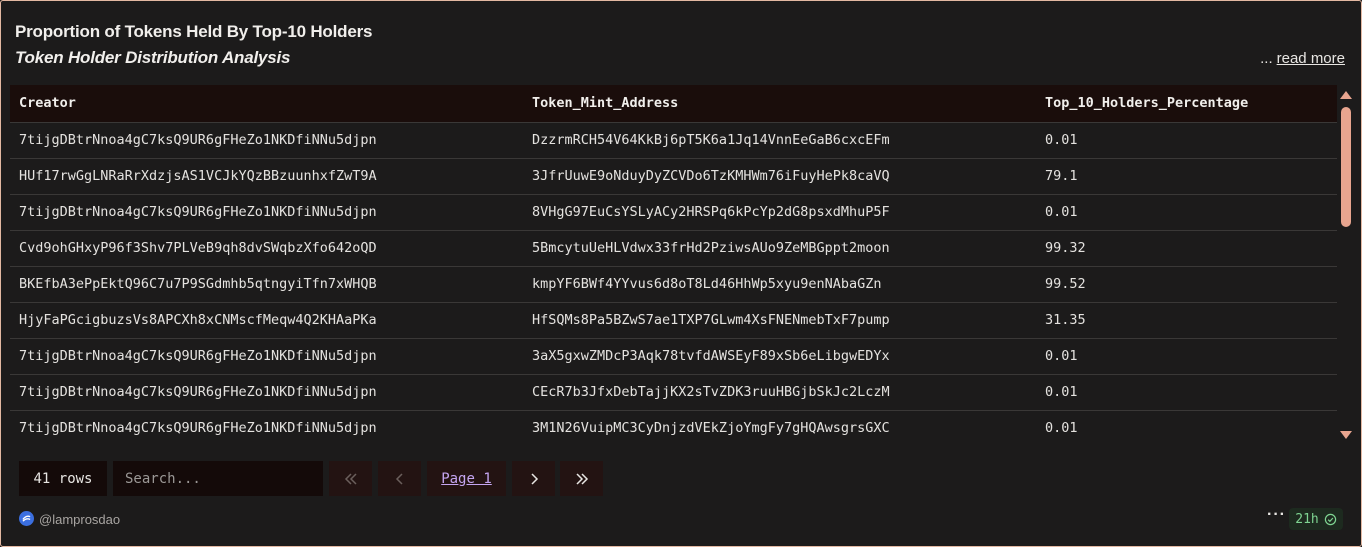 This screenshot has width=1362, height=547. Describe the element at coordinates (1065, 284) in the screenshot. I see `cell-percentage: 99.52` at that location.